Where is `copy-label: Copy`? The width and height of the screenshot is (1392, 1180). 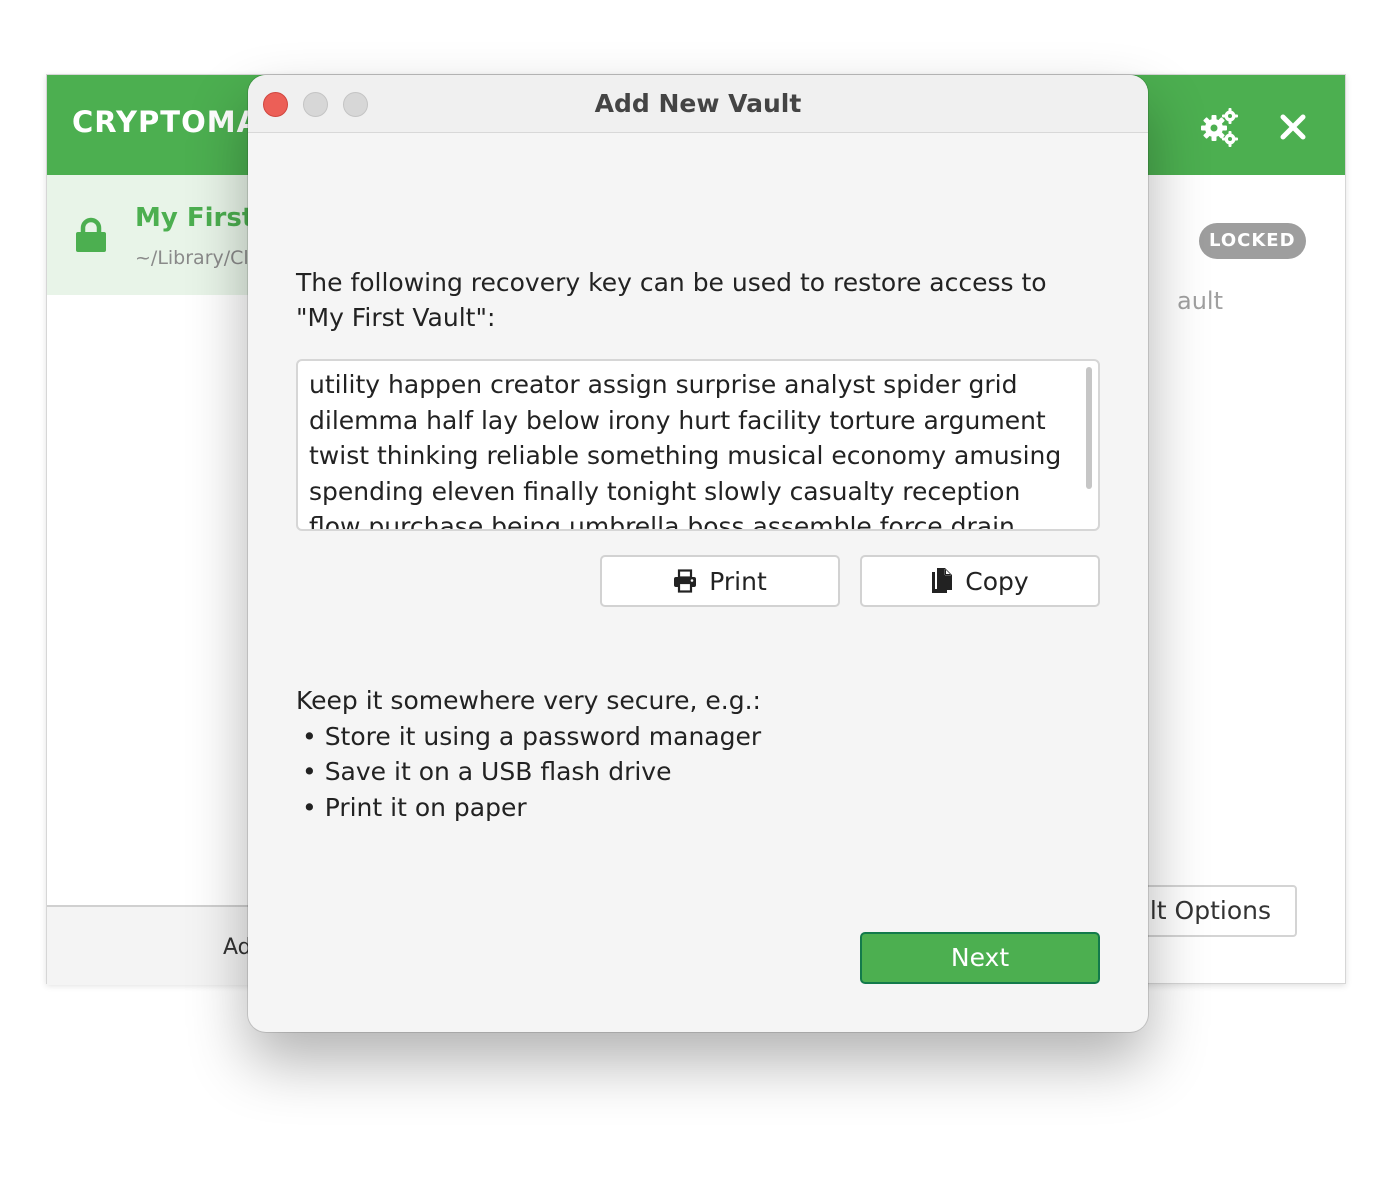 copy-label: Copy is located at coordinates (997, 581).